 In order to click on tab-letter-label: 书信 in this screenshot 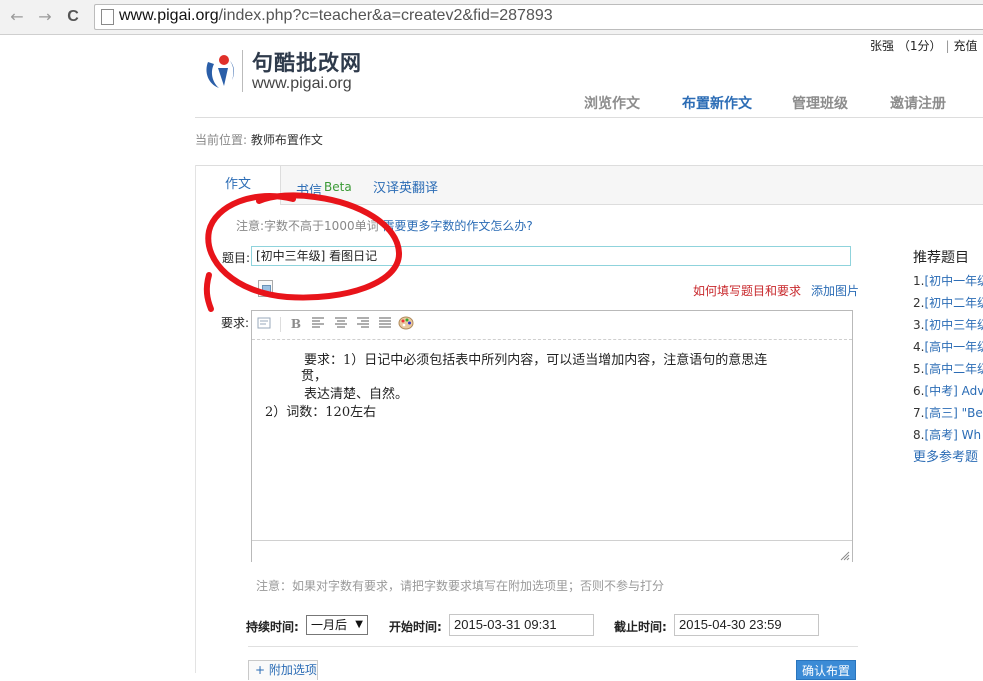, I will do `click(309, 191)`.